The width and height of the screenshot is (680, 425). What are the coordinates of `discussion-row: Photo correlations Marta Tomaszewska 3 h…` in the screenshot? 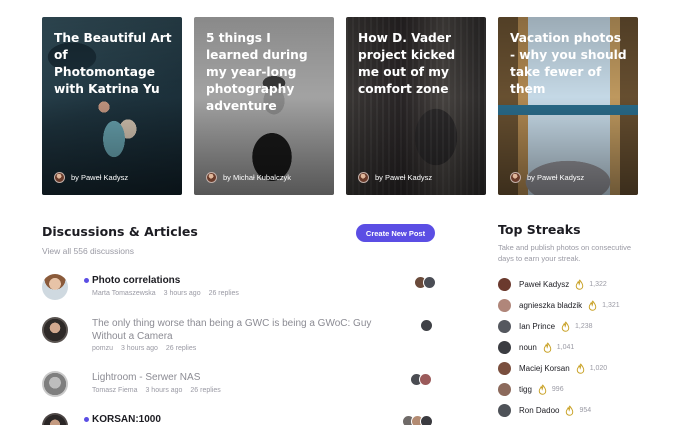 It's located at (239, 289).